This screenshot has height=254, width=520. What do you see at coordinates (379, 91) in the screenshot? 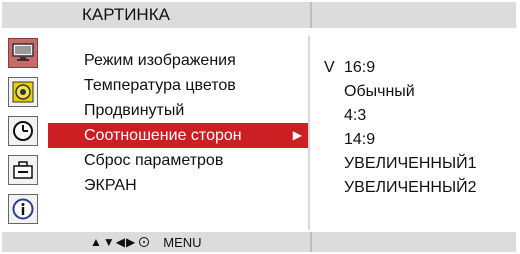
I see `option-label: Обычный` at bounding box center [379, 91].